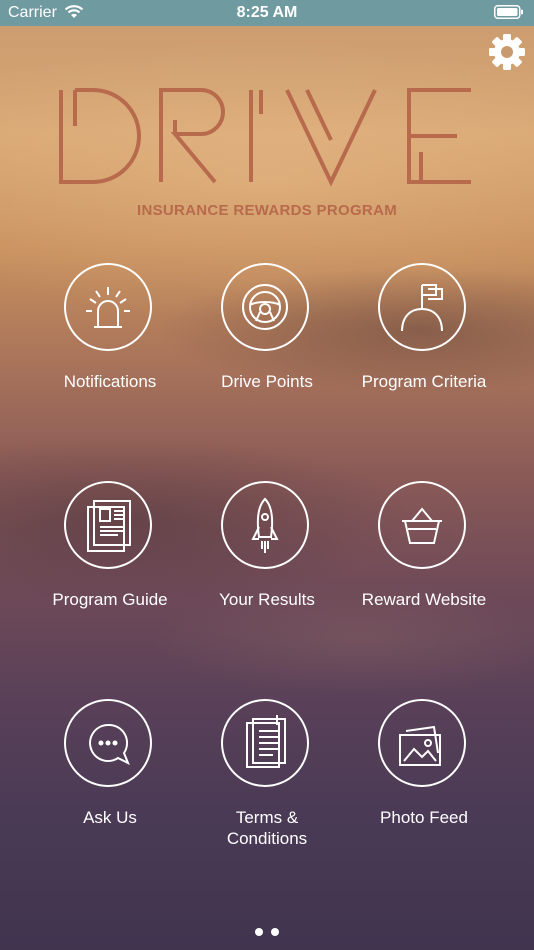 The width and height of the screenshot is (534, 950). What do you see at coordinates (424, 581) in the screenshot?
I see `reward-website-tile: Reward Website` at bounding box center [424, 581].